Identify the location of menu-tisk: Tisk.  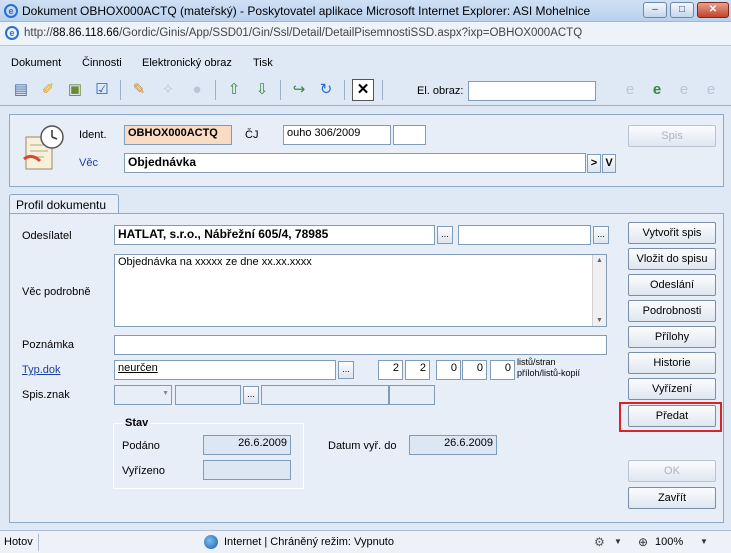
(263, 63).